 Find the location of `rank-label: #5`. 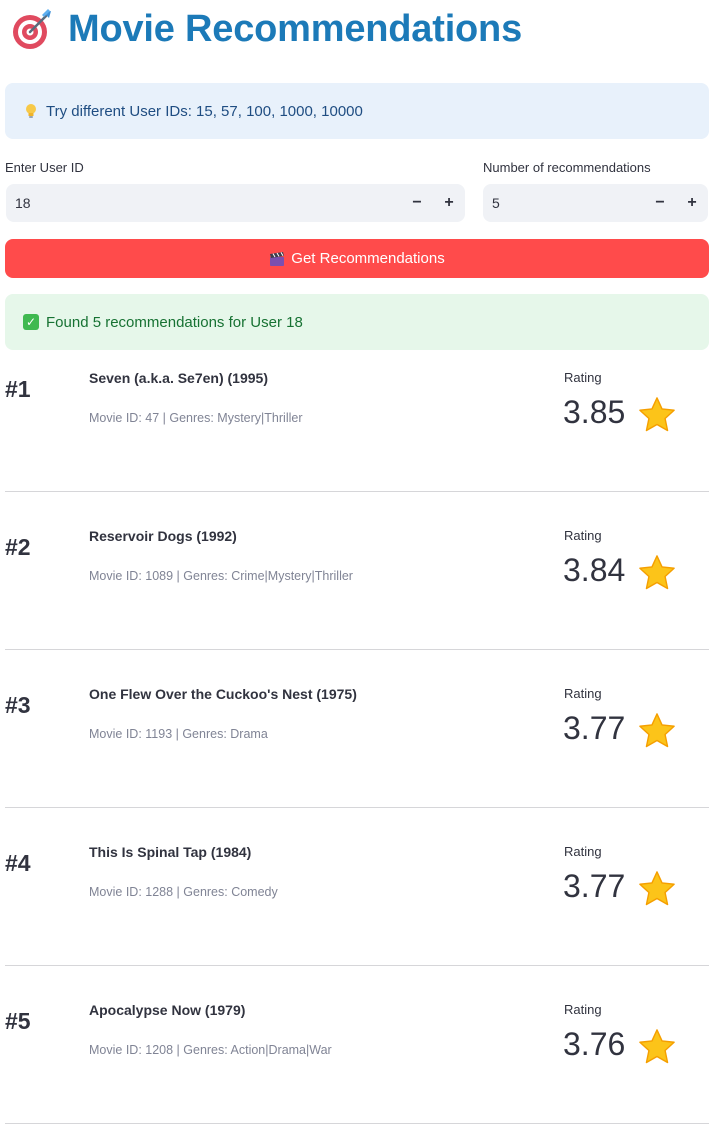

rank-label: #5 is located at coordinates (18, 1021).